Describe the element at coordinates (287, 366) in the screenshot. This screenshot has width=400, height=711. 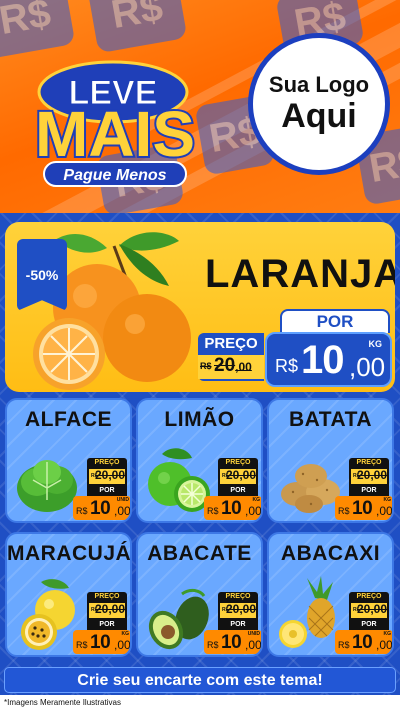
I see `price-currency: R$` at that location.